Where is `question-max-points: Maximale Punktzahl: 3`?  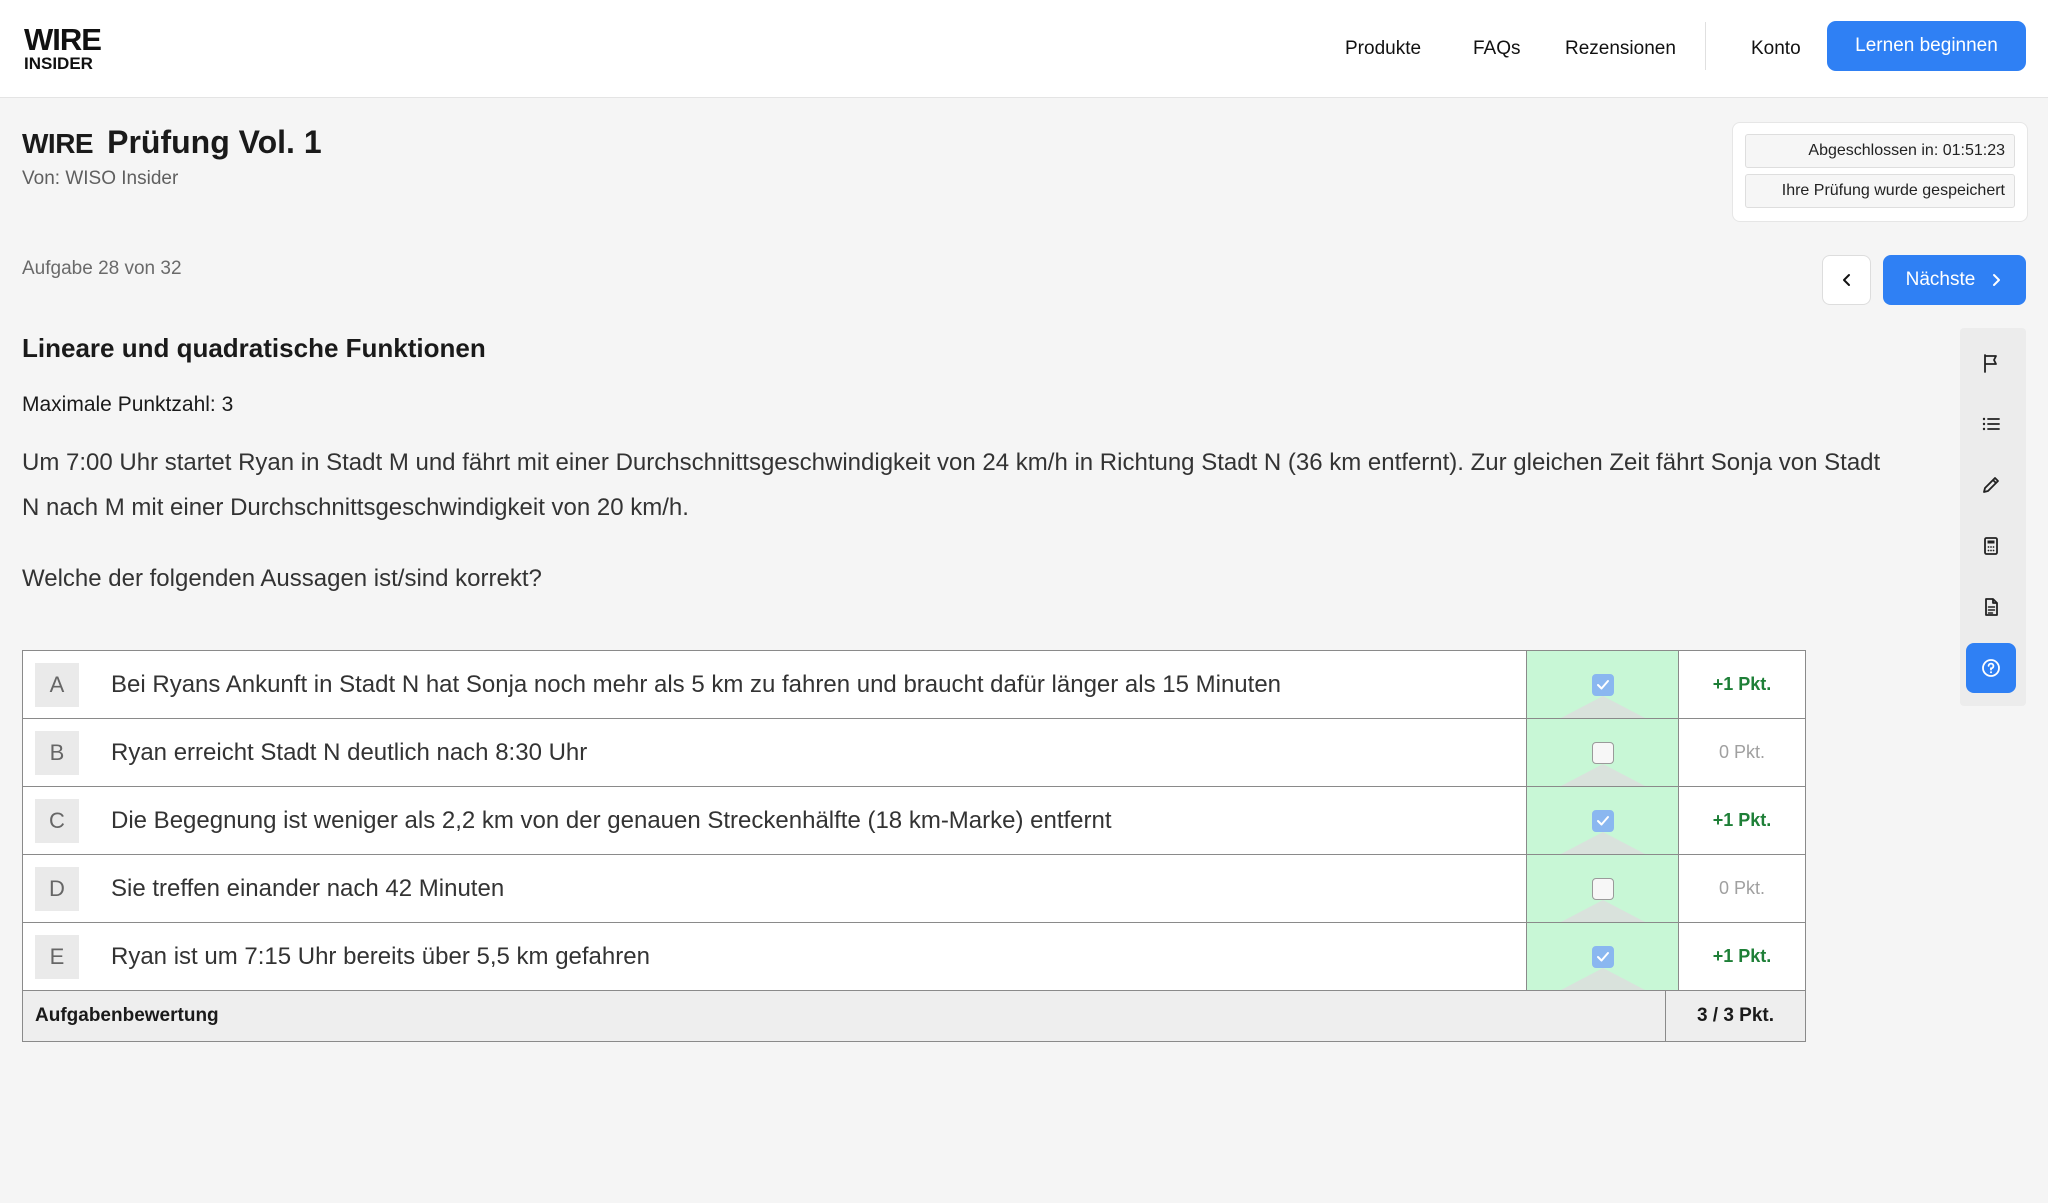 question-max-points: Maximale Punktzahl: 3 is located at coordinates (128, 404).